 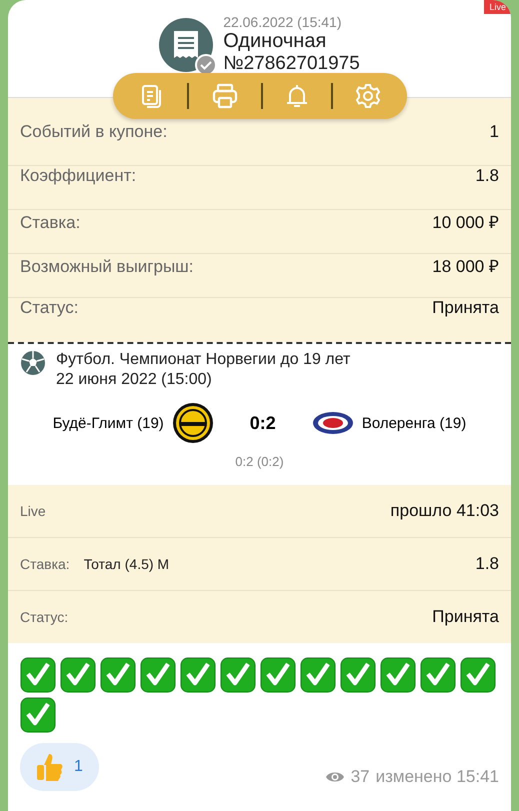 What do you see at coordinates (33, 363) in the screenshot?
I see `soccer-ball-icon` at bounding box center [33, 363].